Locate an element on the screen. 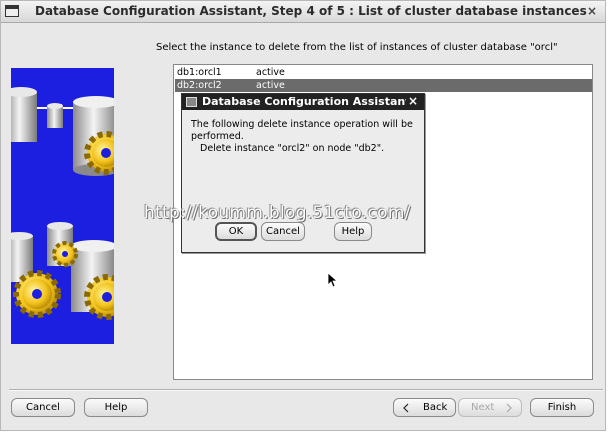  instance-row-orcl1: db1:orcl1 active is located at coordinates (383, 72).